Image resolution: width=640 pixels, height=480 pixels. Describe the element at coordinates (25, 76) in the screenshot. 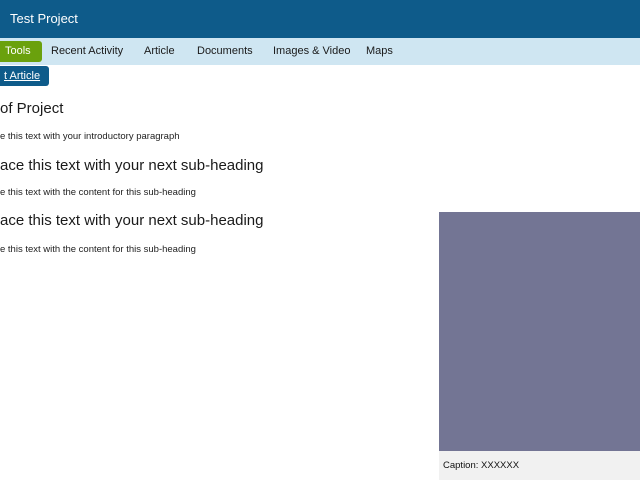

I see `new-article-button: t Article` at that location.